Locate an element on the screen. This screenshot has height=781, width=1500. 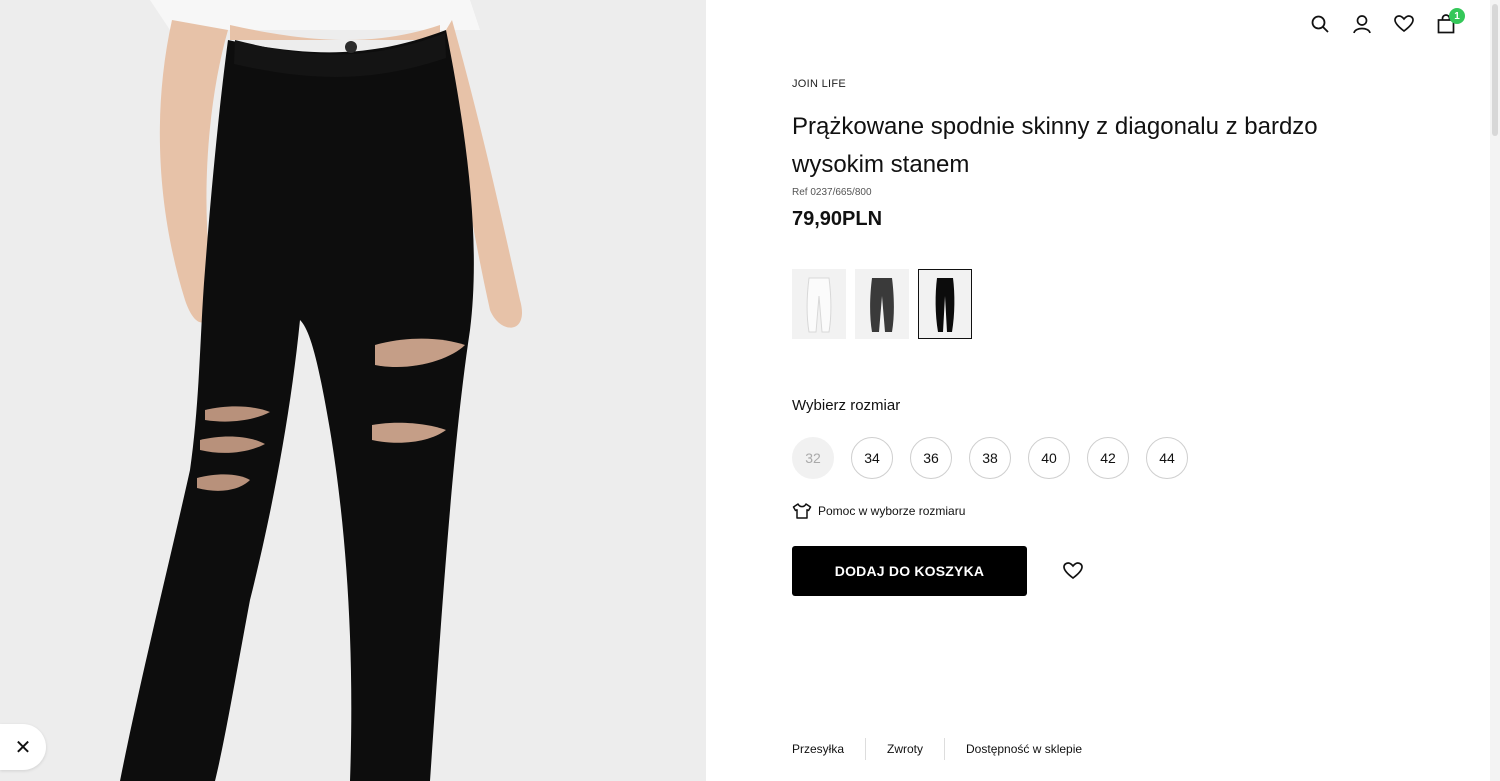
size-selector: 32 34 36 38 40 42 44 is located at coordinates (990, 458).